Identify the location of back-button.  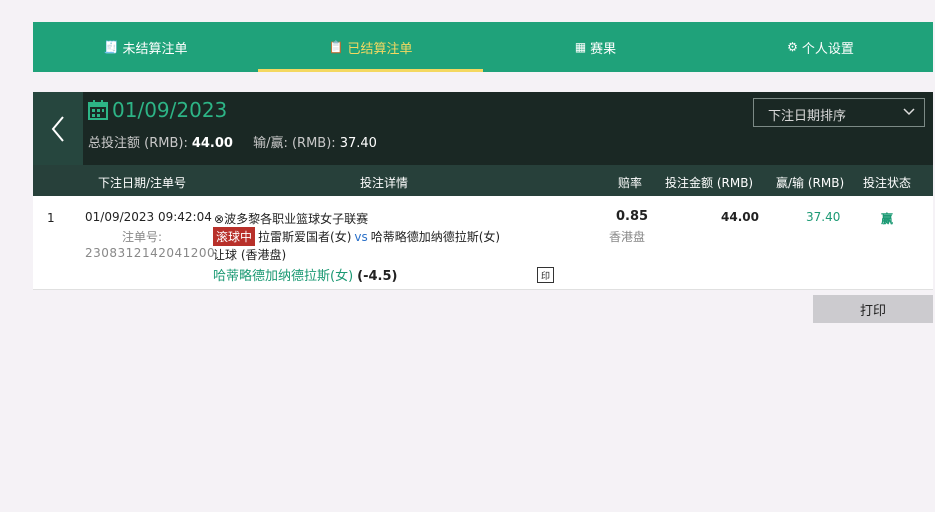
(58, 128).